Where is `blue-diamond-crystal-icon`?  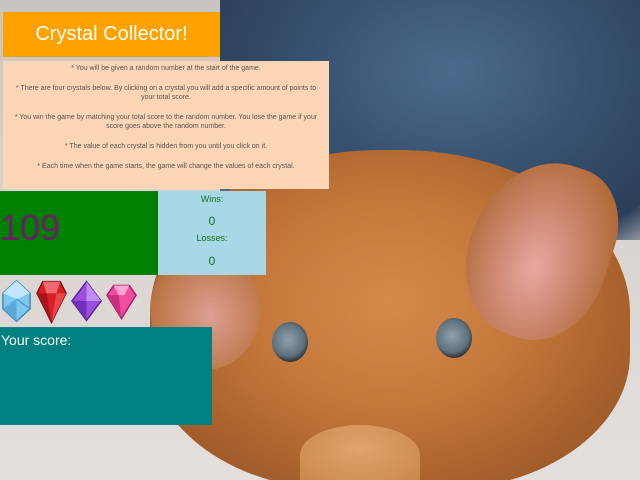 blue-diamond-crystal-icon is located at coordinates (16, 301).